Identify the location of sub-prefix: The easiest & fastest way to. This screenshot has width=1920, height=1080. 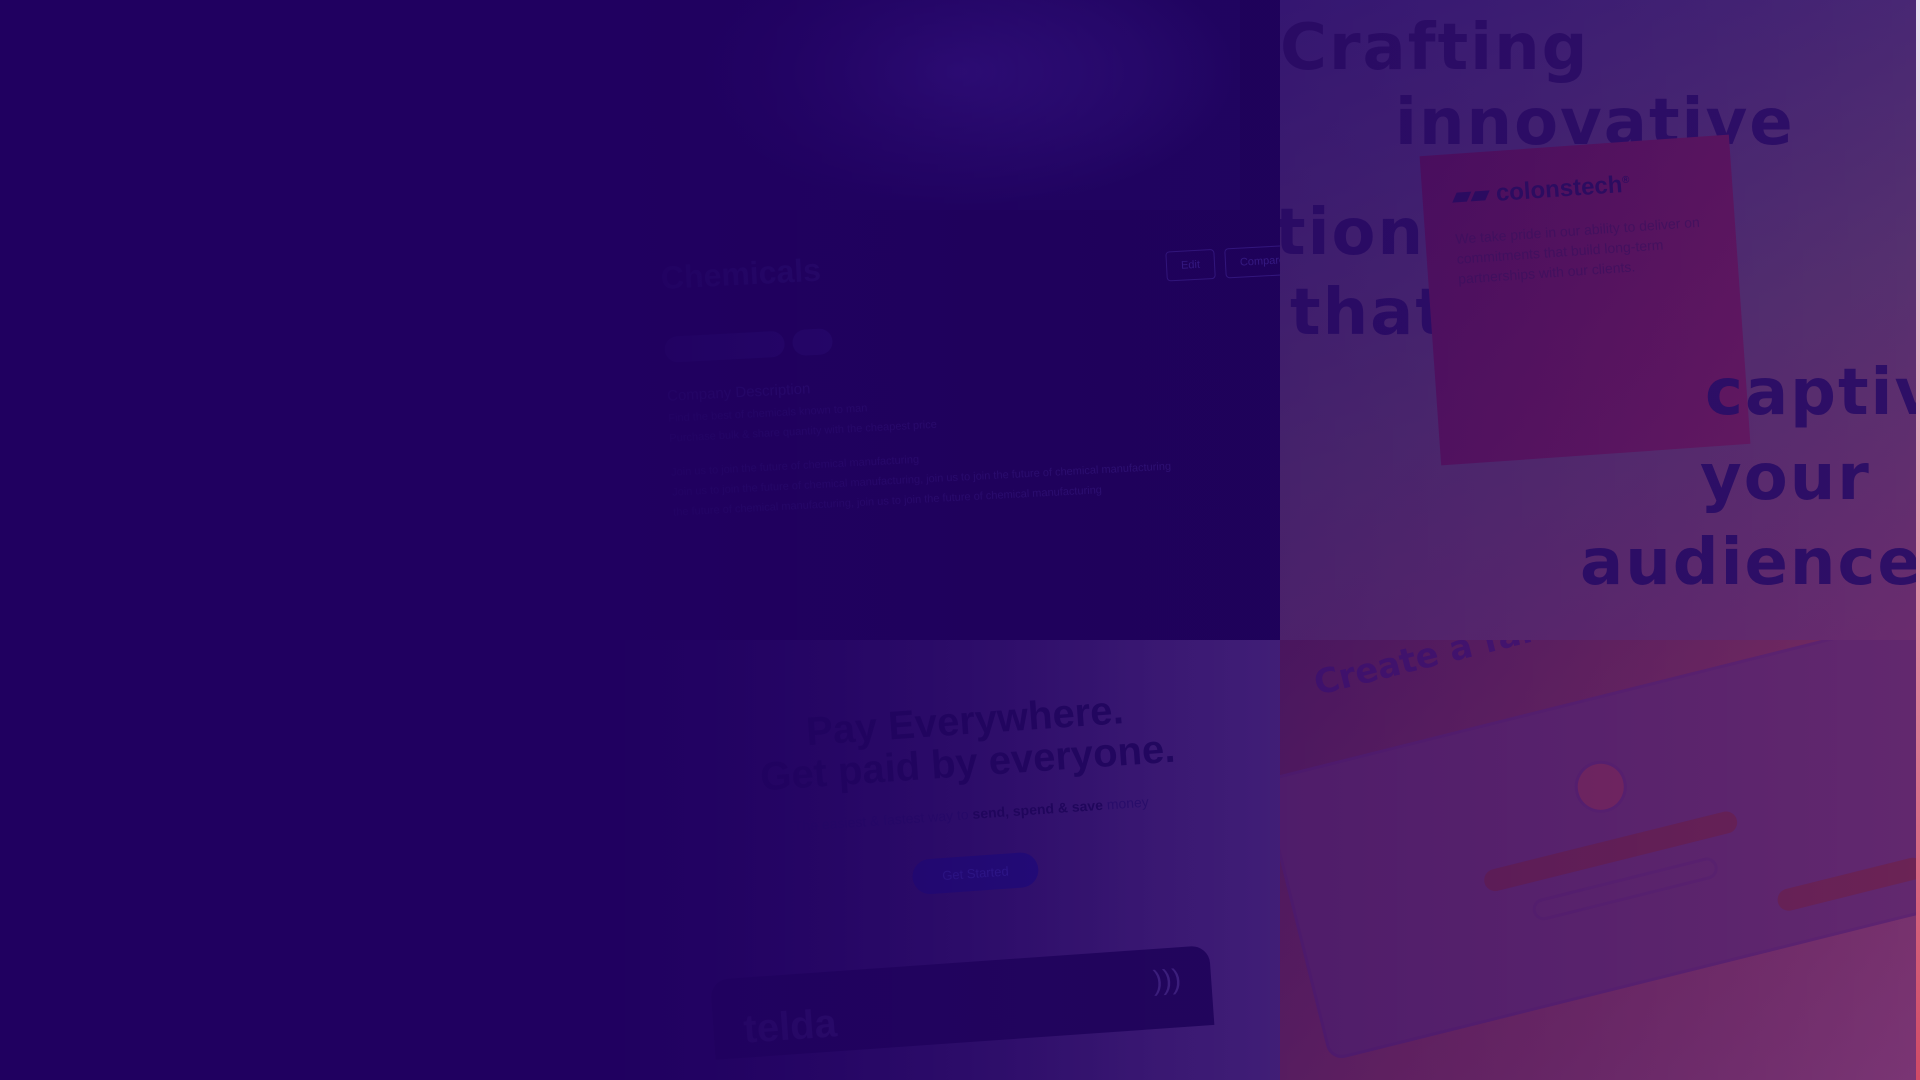
(881, 820).